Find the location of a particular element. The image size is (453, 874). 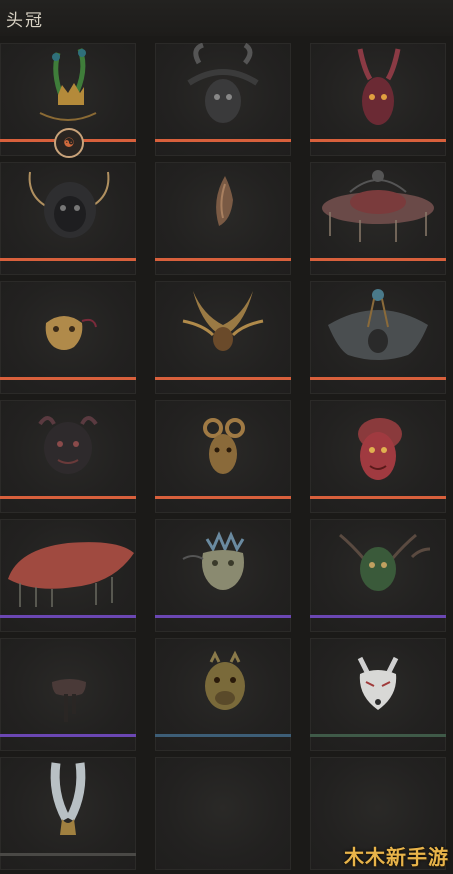

horned-black-mask-icon is located at coordinates (223, 83).